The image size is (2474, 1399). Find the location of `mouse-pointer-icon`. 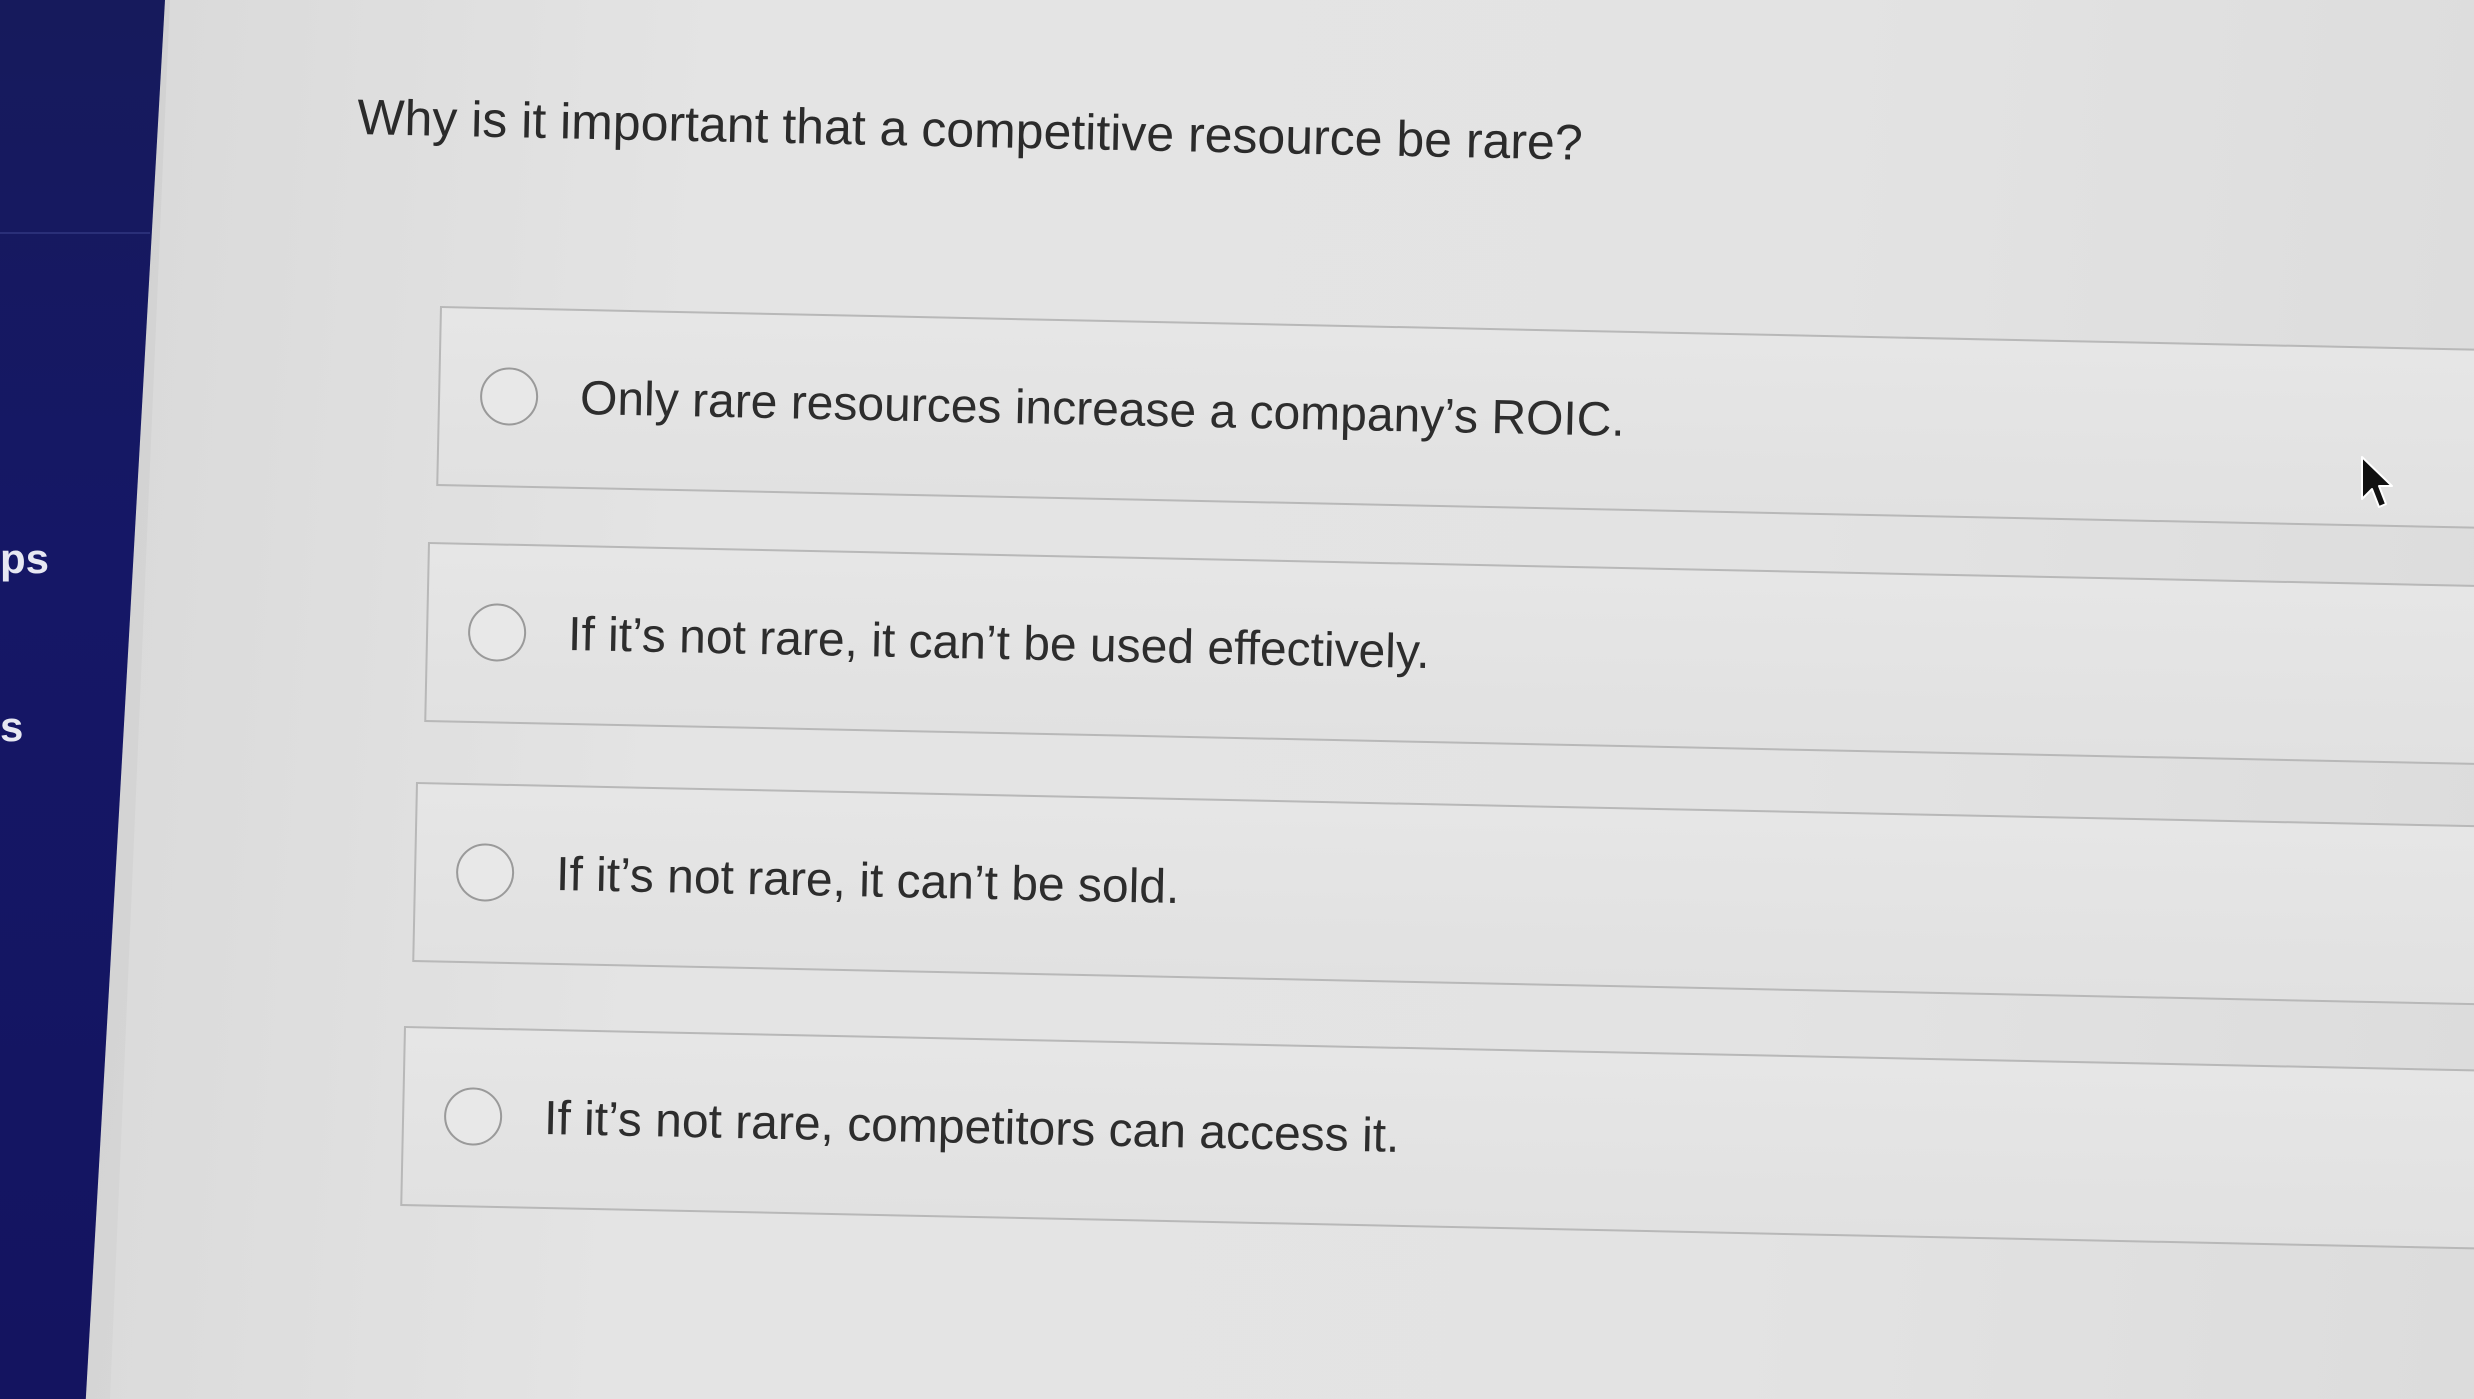

mouse-pointer-icon is located at coordinates (2377, 482).